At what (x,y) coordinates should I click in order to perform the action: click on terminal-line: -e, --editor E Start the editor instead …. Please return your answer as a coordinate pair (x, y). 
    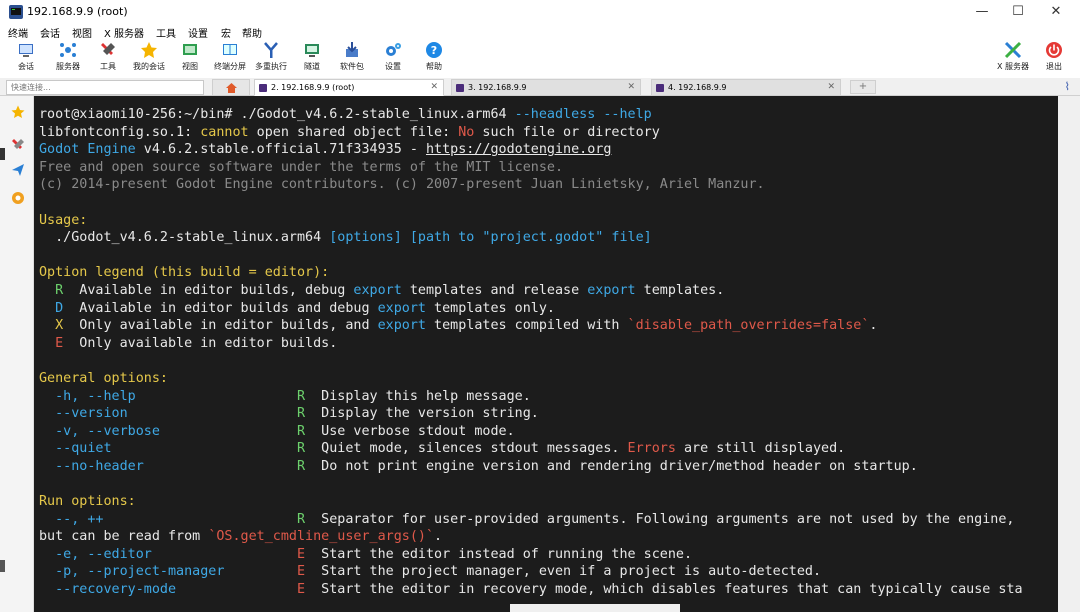
    Looking at the image, I should click on (531, 555).